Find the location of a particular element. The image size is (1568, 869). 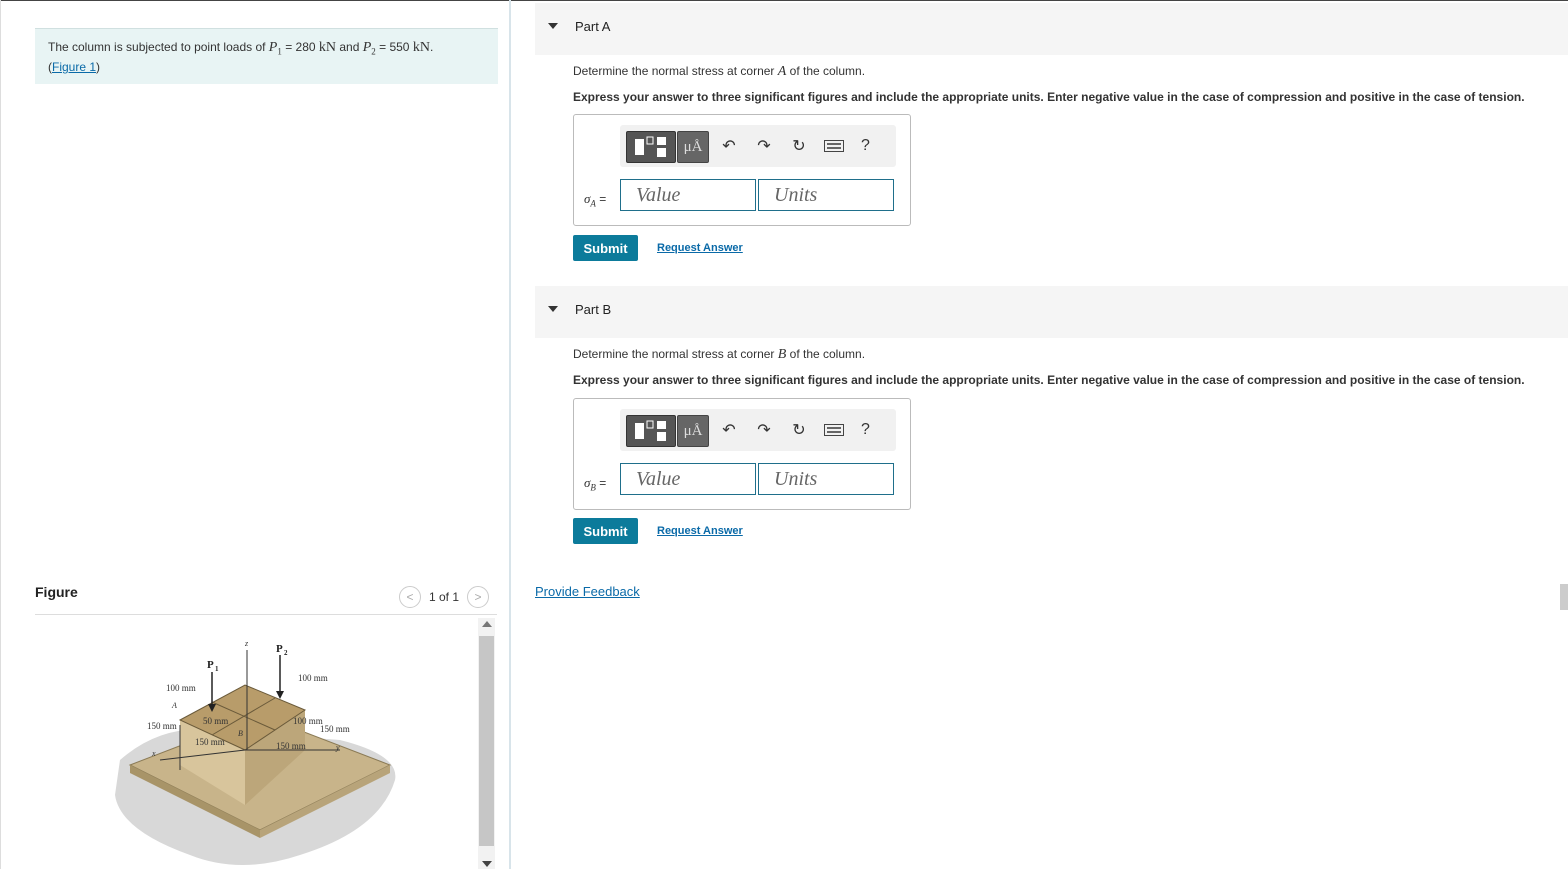

next-figure-button: > is located at coordinates (478, 597).